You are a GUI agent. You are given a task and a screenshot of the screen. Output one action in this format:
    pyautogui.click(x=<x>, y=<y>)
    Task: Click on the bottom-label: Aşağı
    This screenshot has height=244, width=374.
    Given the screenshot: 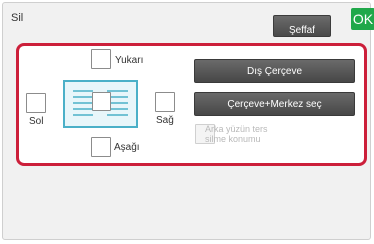 What is the action you would take?
    pyautogui.click(x=127, y=147)
    